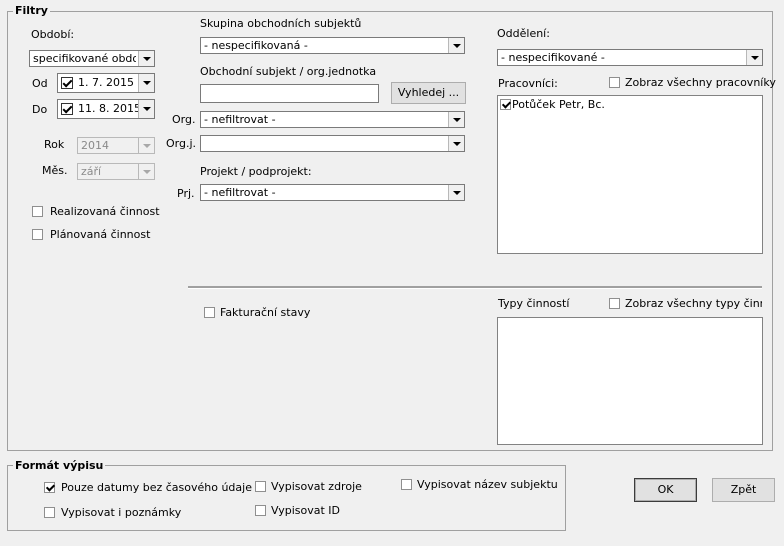 The image size is (784, 546). I want to click on ok-button: OK, so click(665, 490).